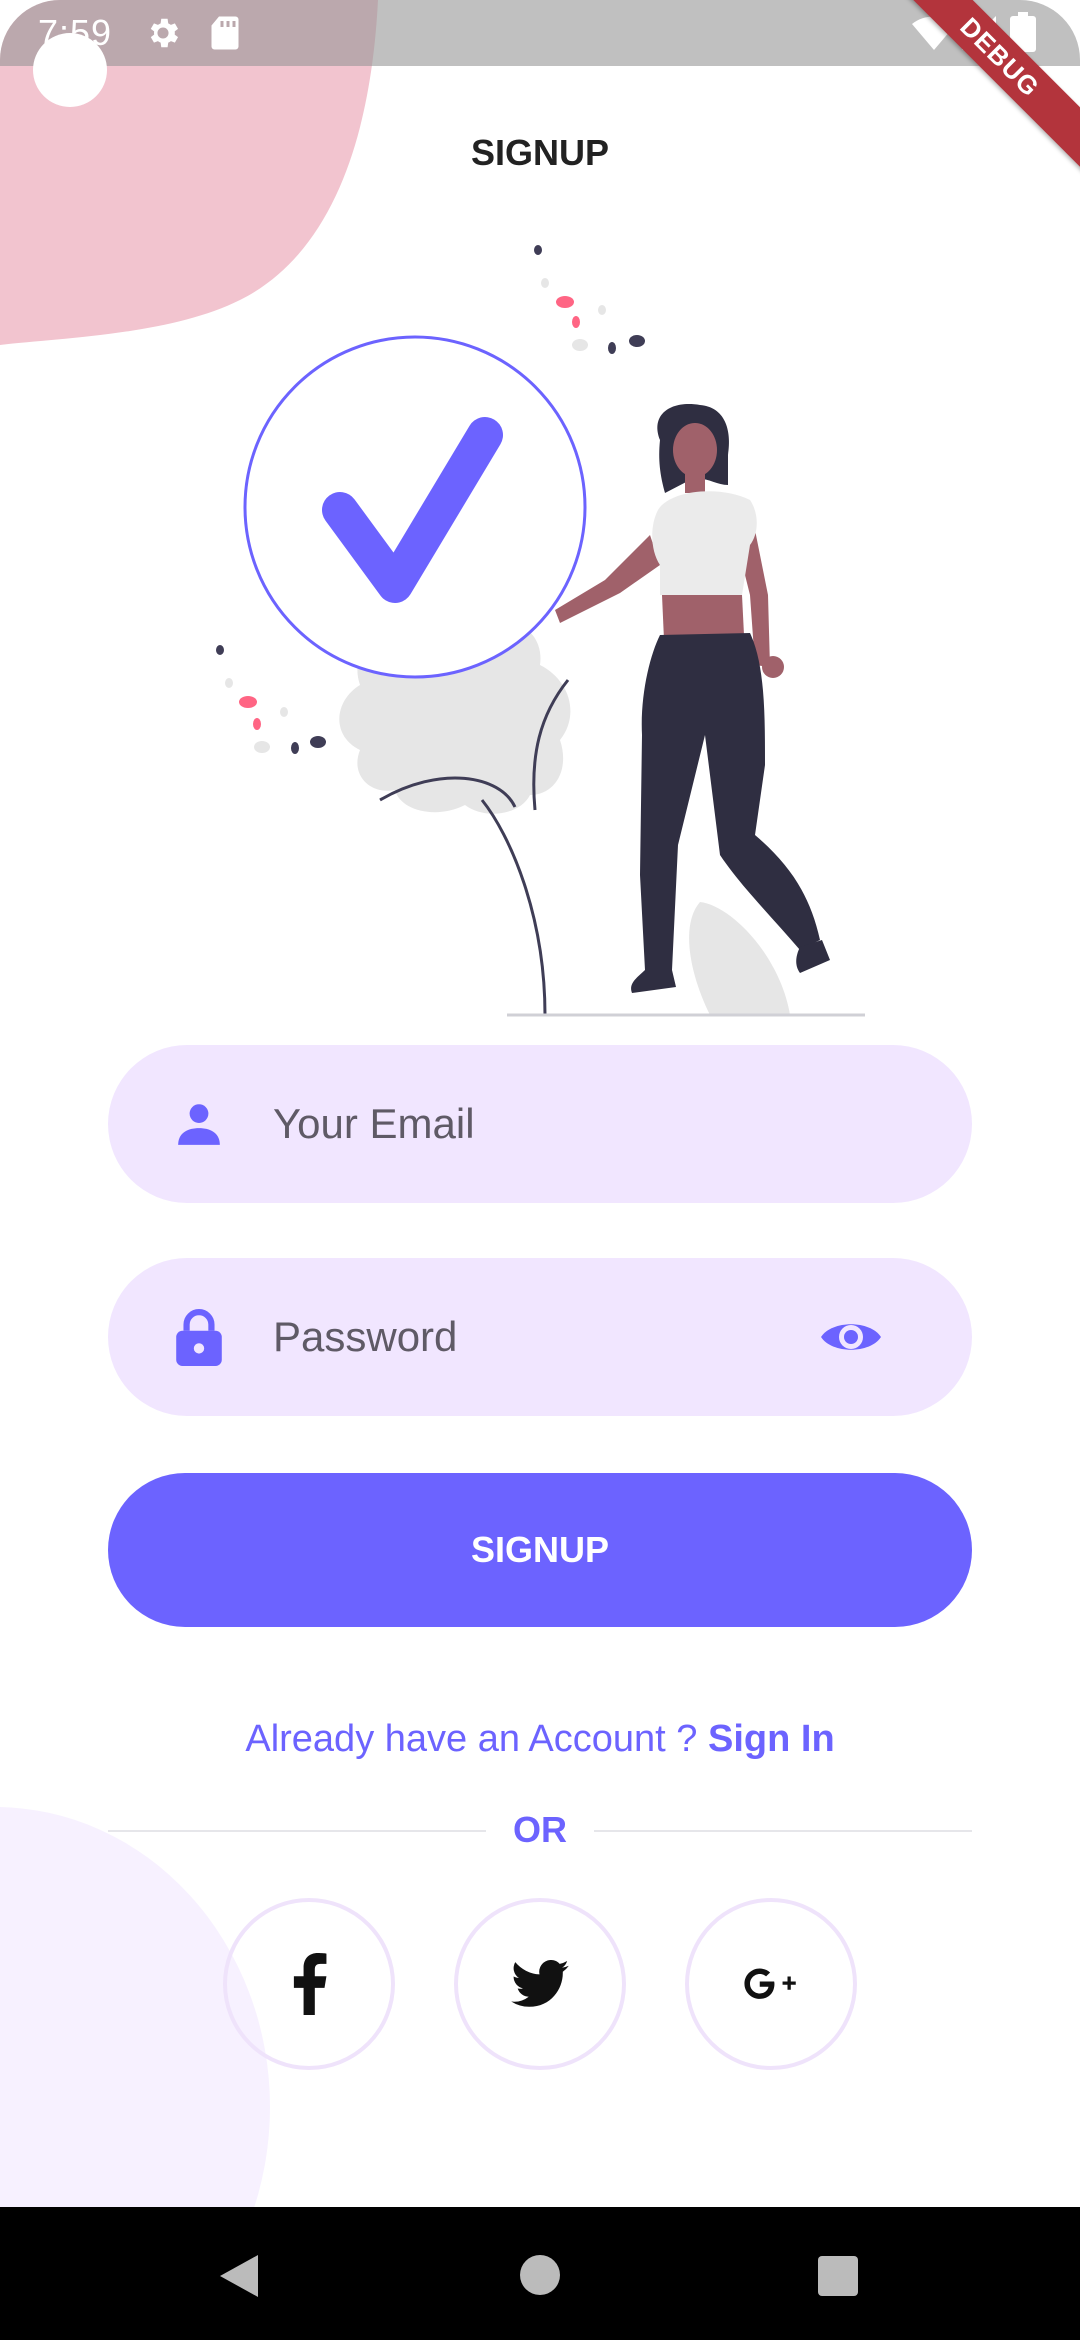 This screenshot has height=2340, width=1080. What do you see at coordinates (239, 2276) in the screenshot?
I see `back-icon` at bounding box center [239, 2276].